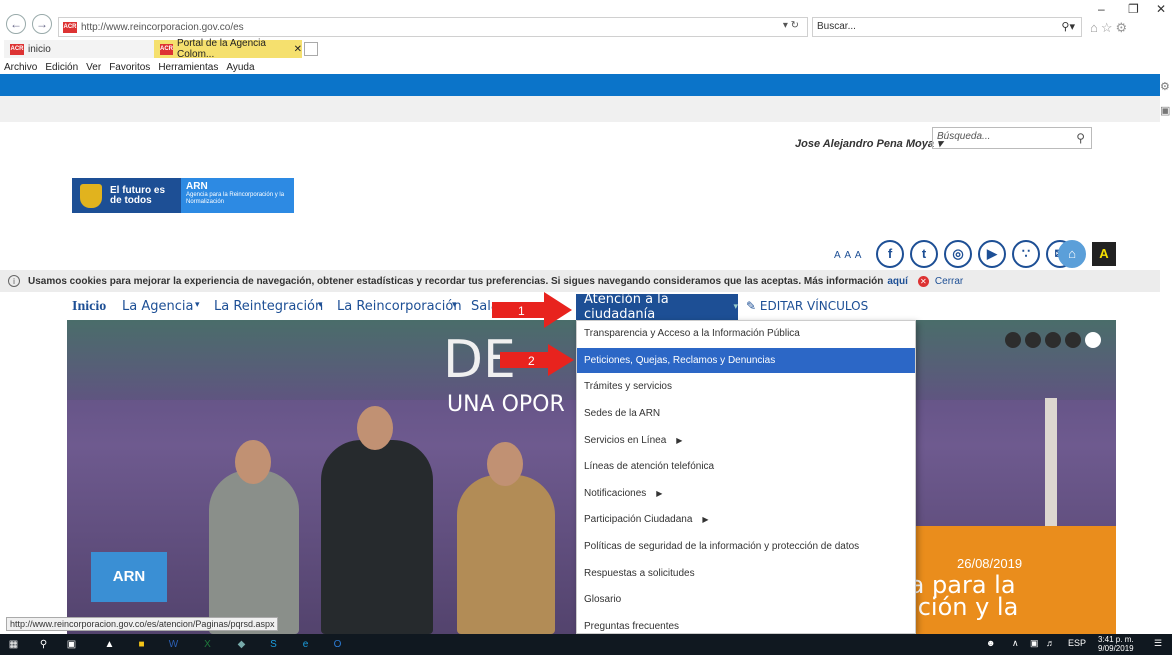 The height and width of the screenshot is (655, 1172). I want to click on side-strip, so click(1166, 354).